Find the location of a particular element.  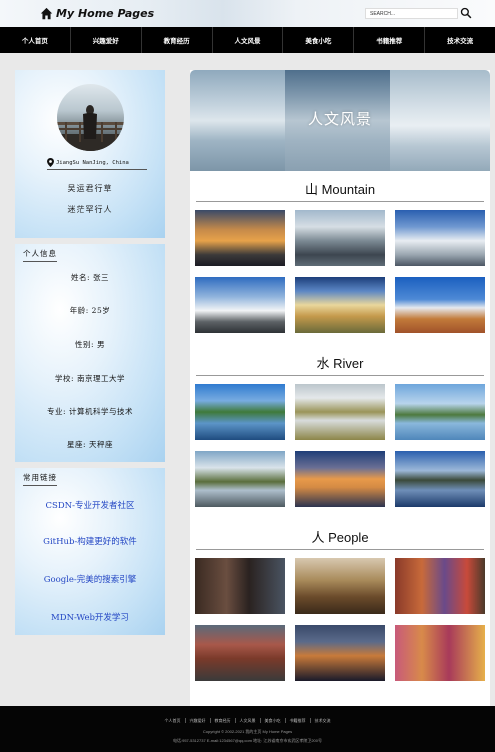

nav-item-books: 书籍推荐 is located at coordinates (390, 40).